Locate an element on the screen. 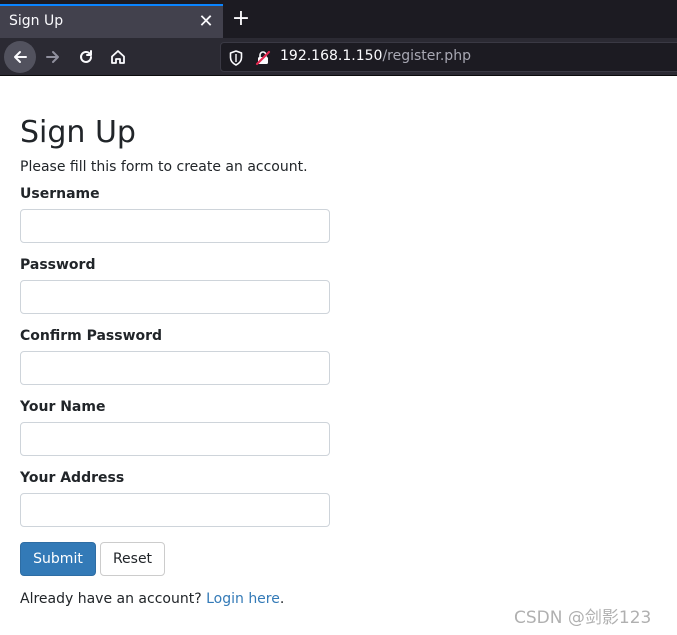  tab-title: Sign Up is located at coordinates (36, 21).